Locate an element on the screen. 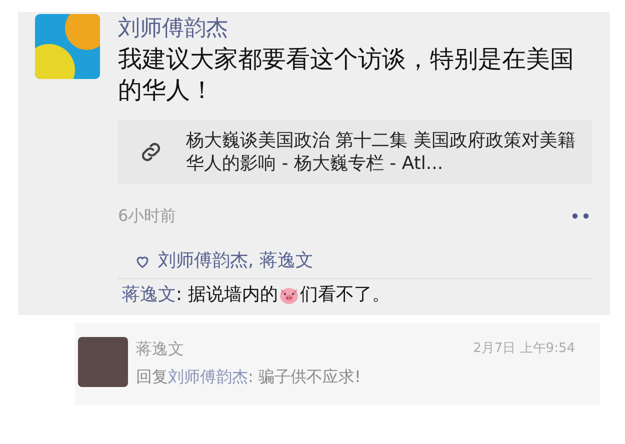  reply-label: 回复 is located at coordinates (152, 377).